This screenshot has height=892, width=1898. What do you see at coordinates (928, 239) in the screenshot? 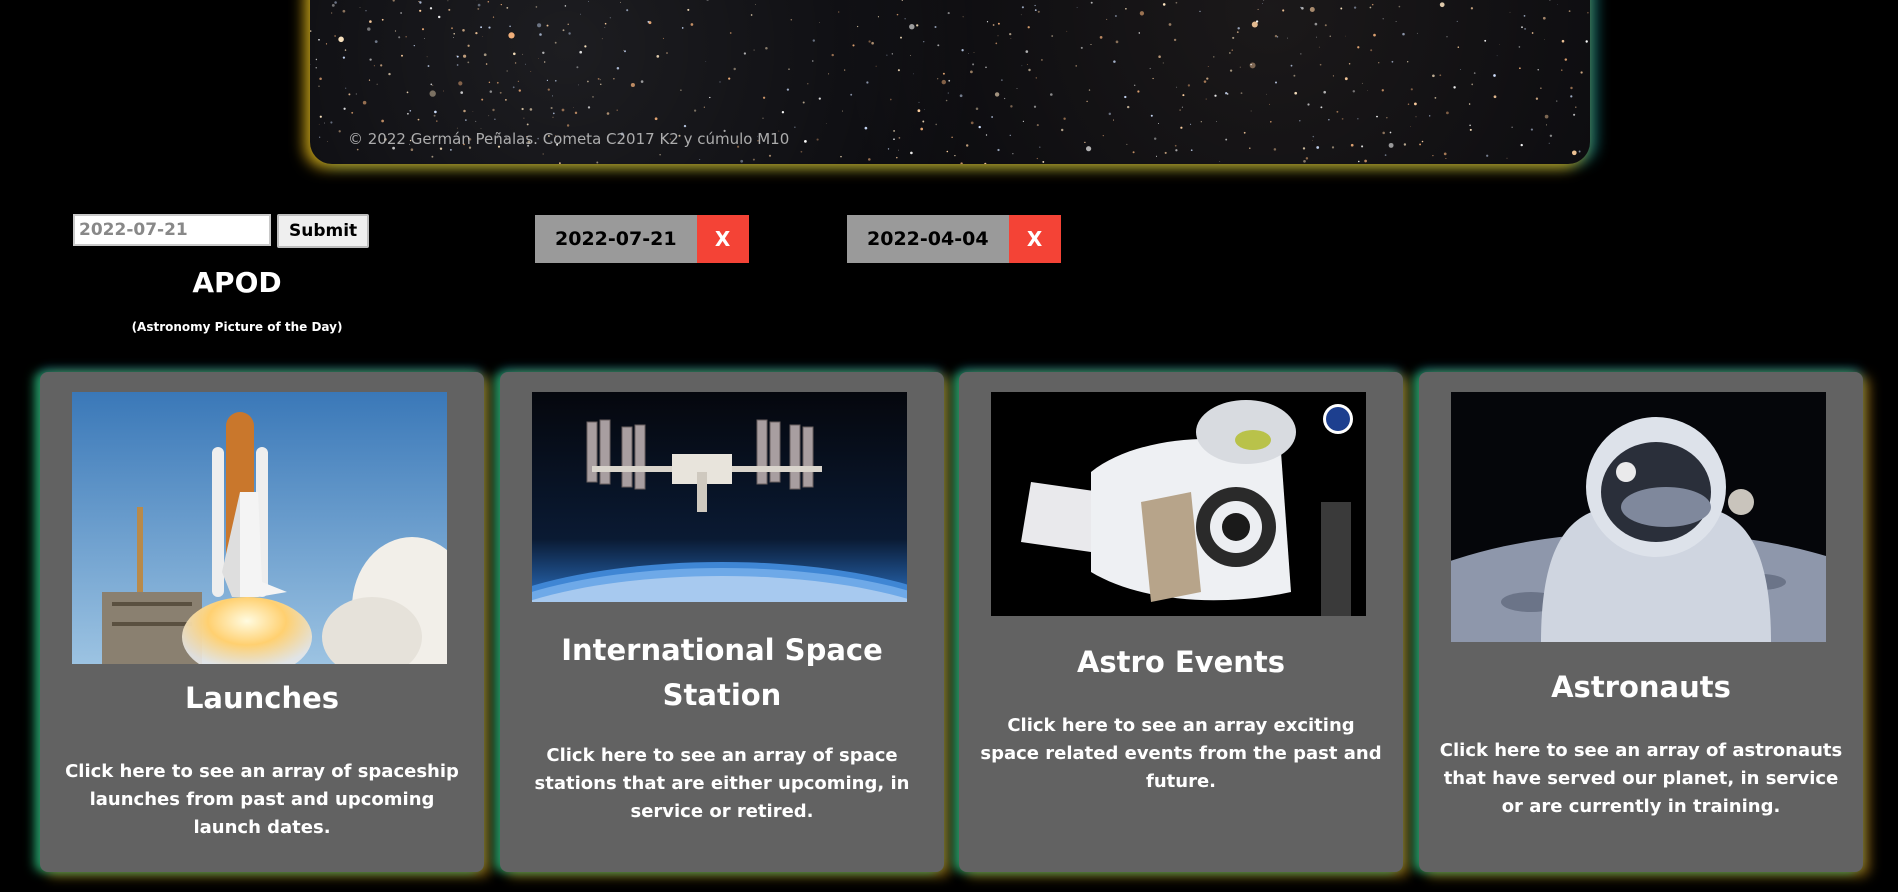
I see `saved-date-label: 2022-04-04` at bounding box center [928, 239].